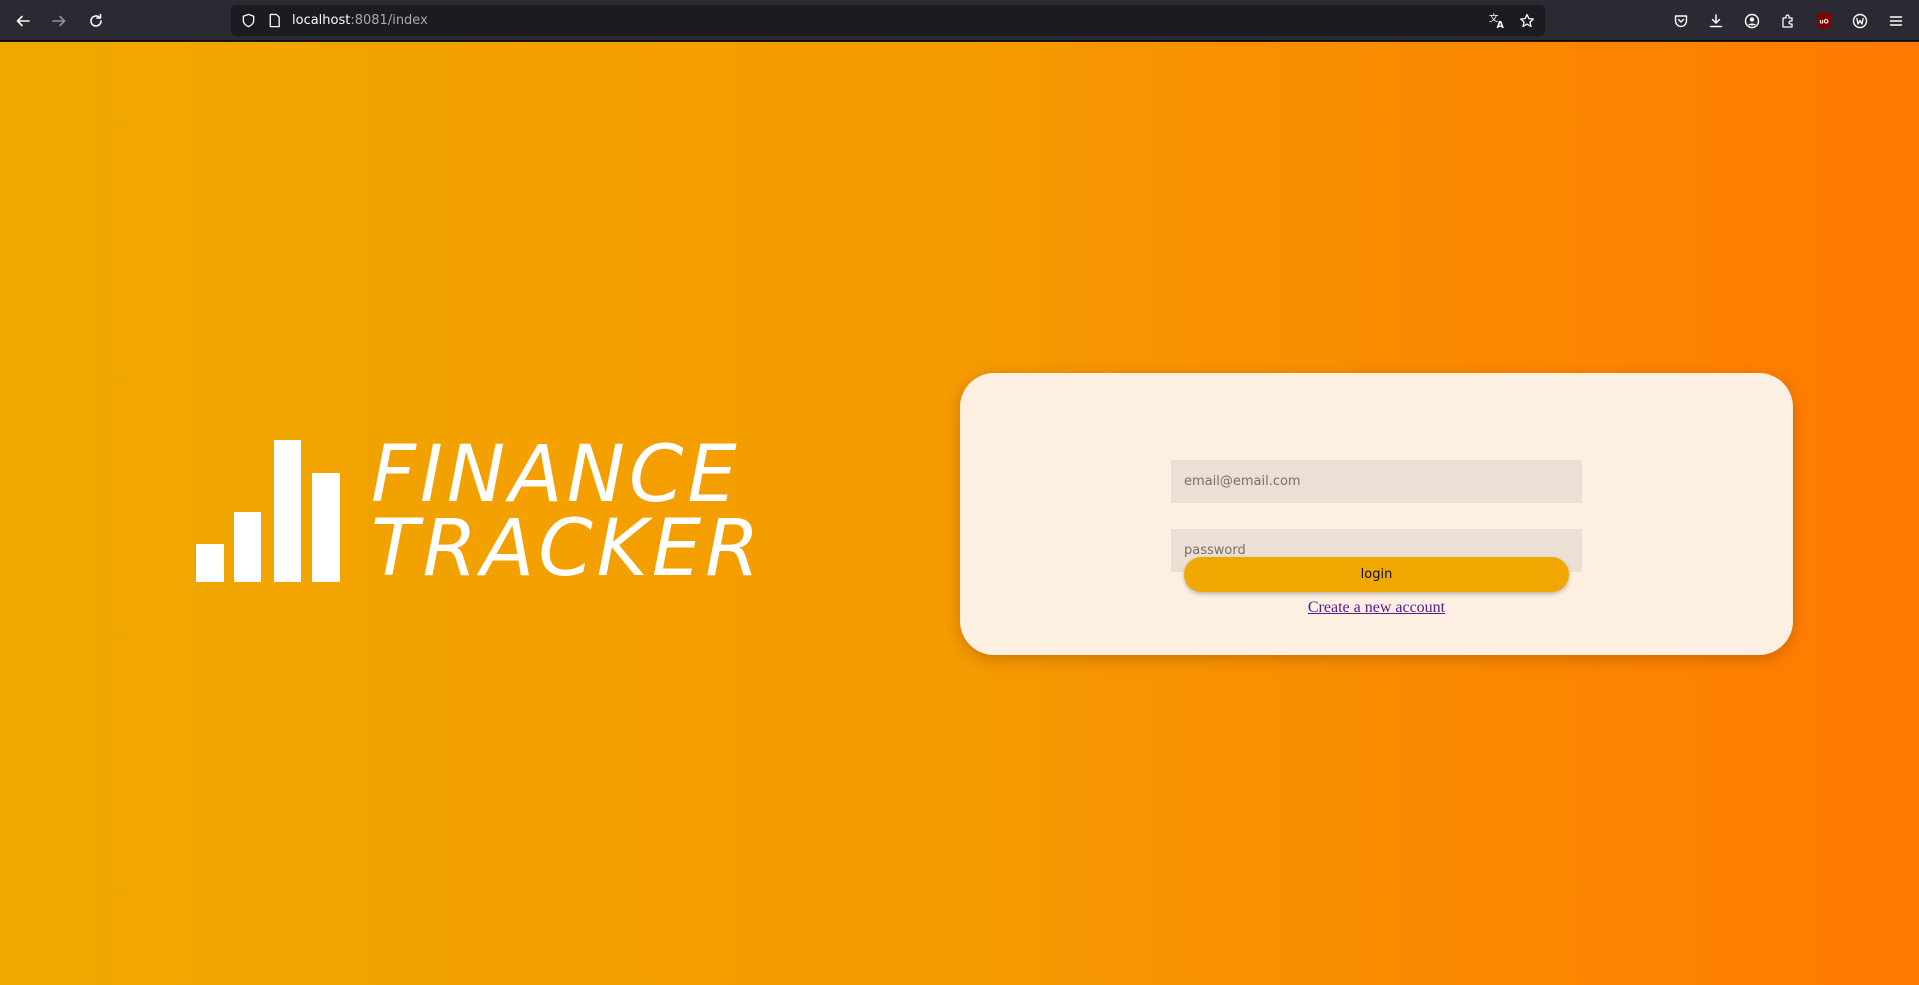 Image resolution: width=1919 pixels, height=985 pixels. What do you see at coordinates (1716, 21) in the screenshot?
I see `downloads-icon` at bounding box center [1716, 21].